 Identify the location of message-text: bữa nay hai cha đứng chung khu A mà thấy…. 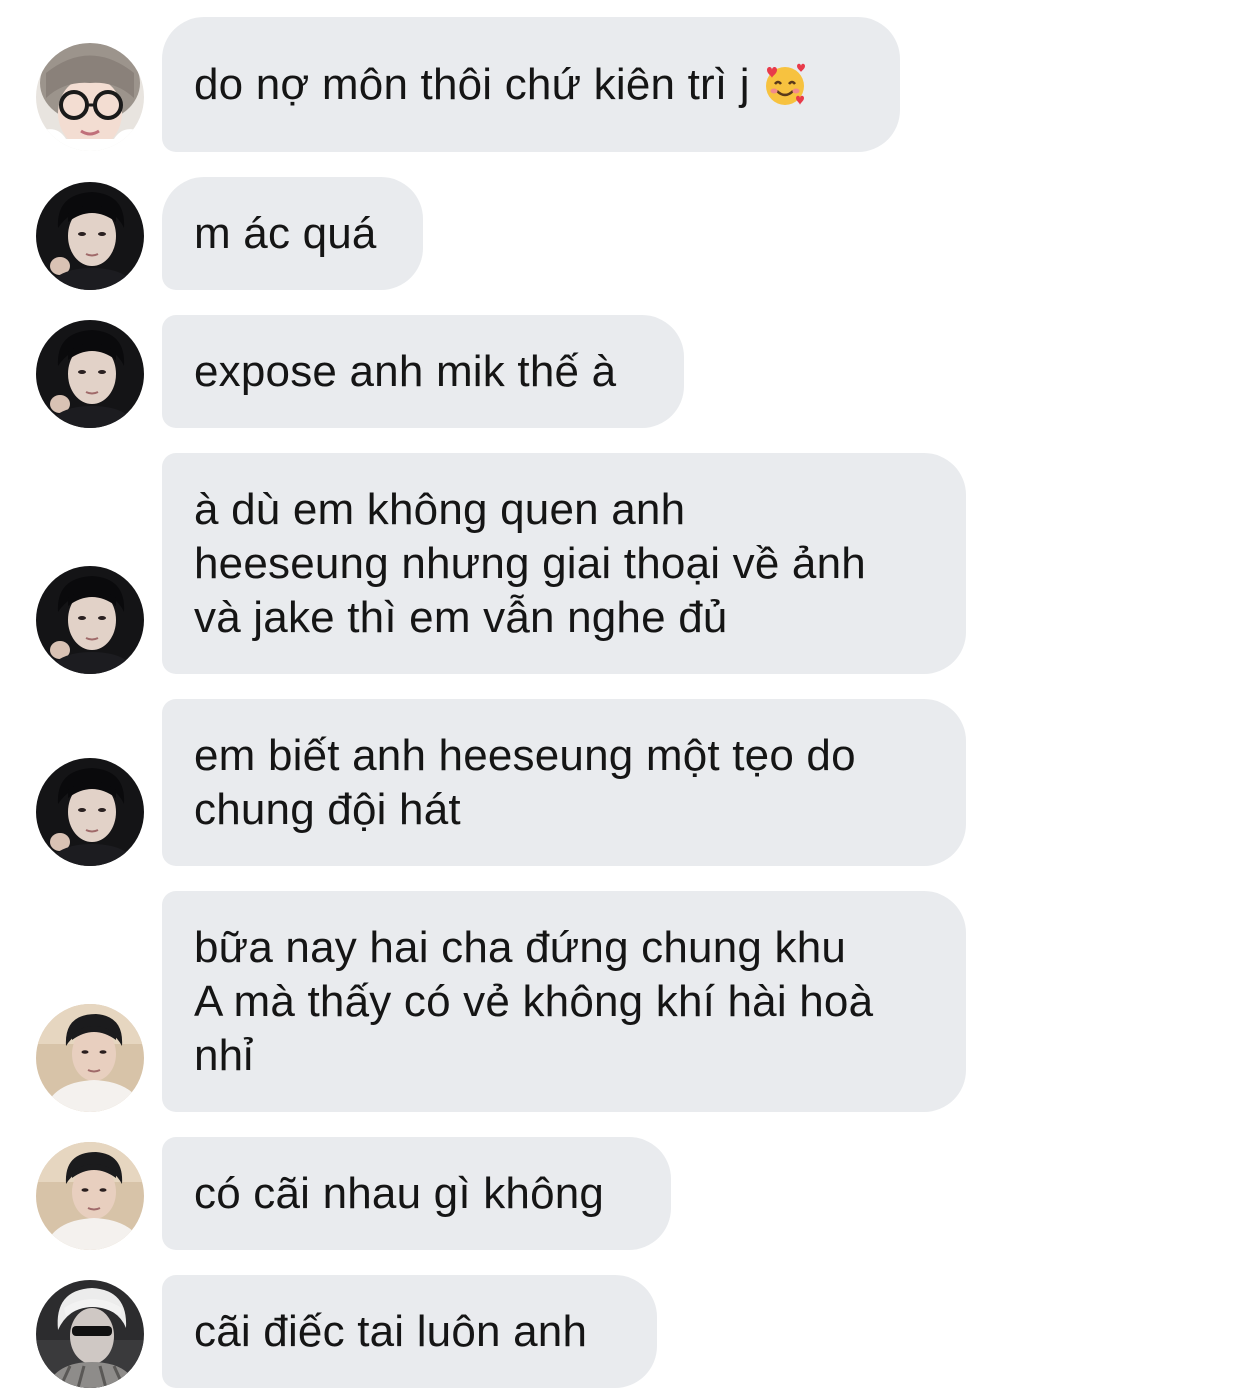
(534, 1001).